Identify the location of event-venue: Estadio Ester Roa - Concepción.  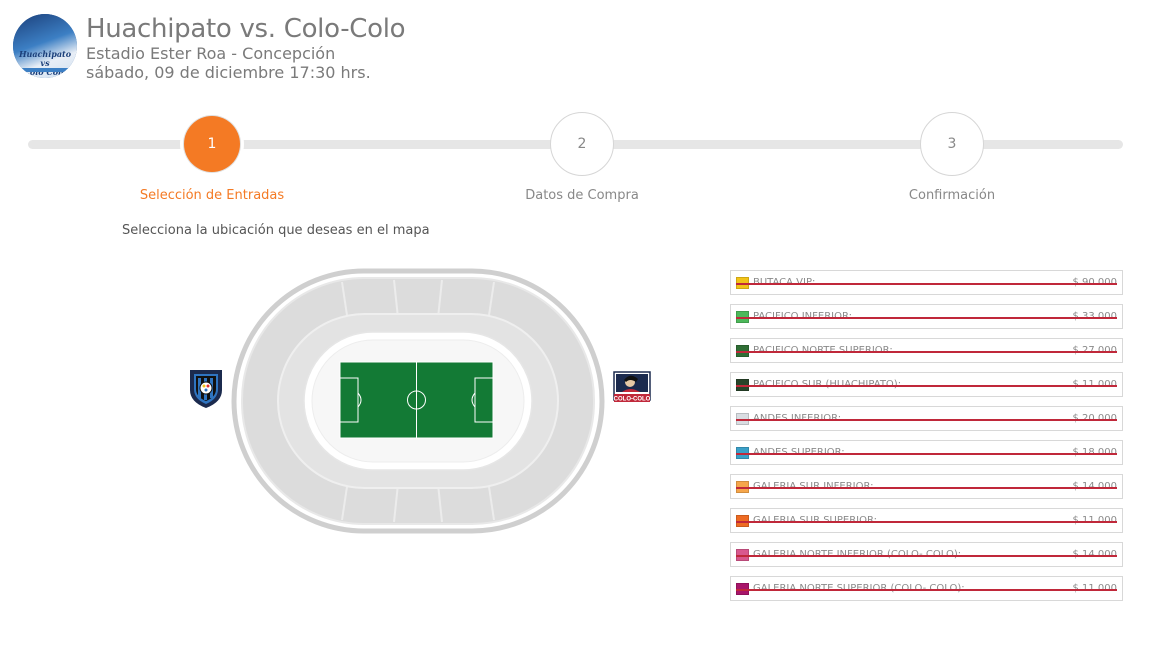
(211, 53).